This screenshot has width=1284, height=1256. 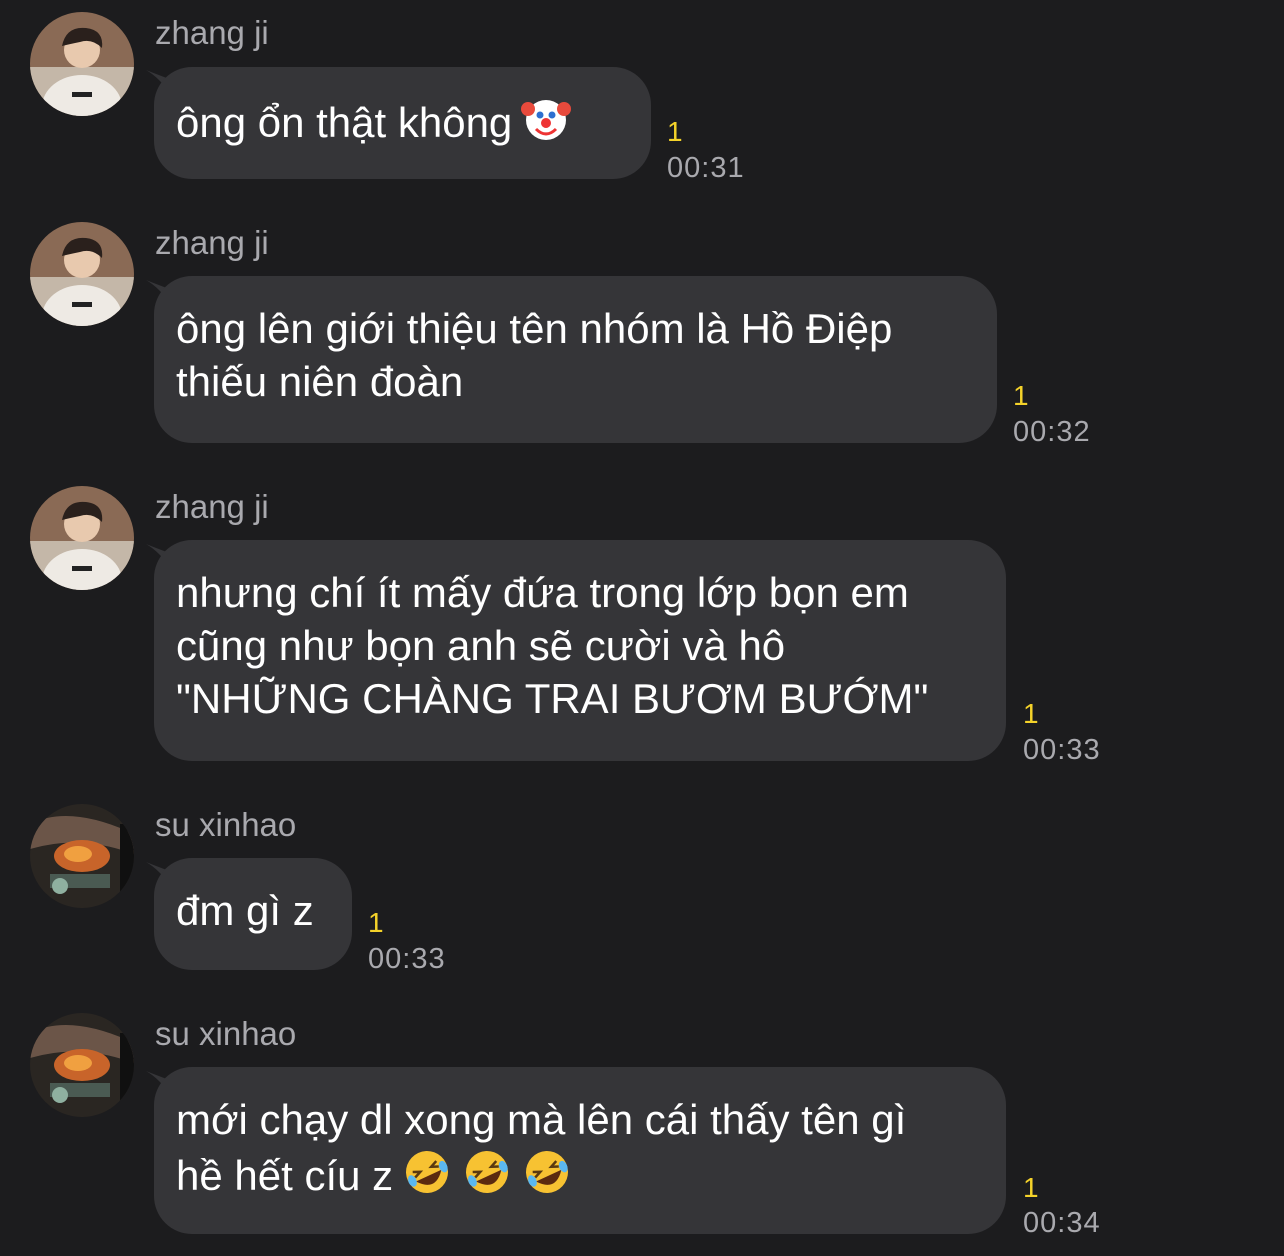 I want to click on message-time: 00:32, so click(x=1052, y=432).